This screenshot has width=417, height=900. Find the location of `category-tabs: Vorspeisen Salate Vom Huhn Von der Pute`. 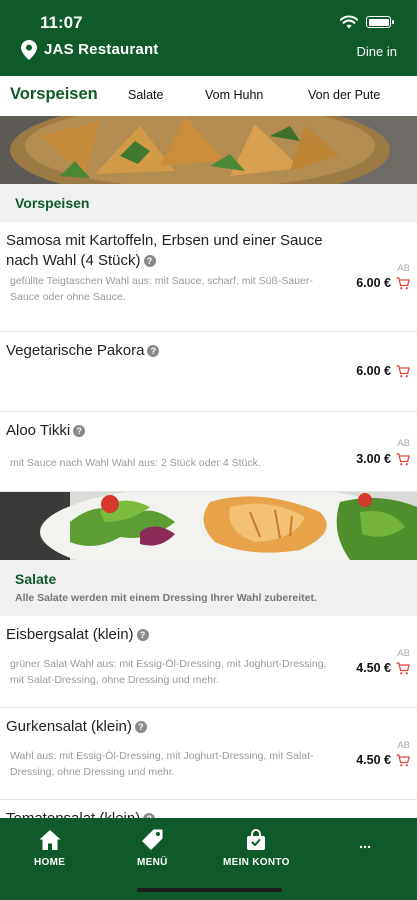

category-tabs: Vorspeisen Salate Vom Huhn Von der Pute is located at coordinates (208, 96).